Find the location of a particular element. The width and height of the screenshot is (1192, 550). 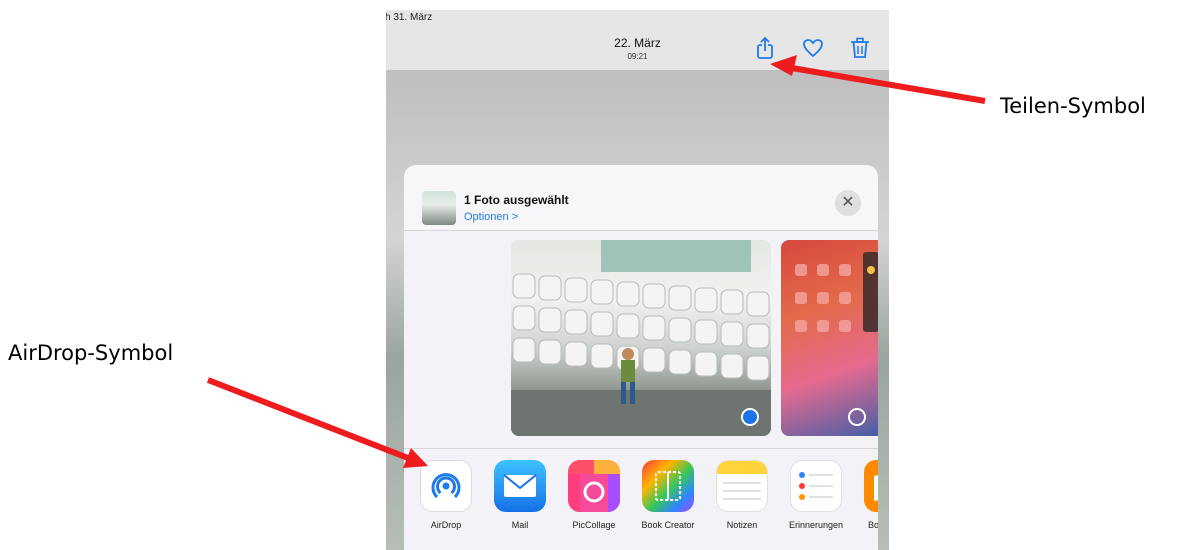

app-label: AirDrop is located at coordinates (446, 525).